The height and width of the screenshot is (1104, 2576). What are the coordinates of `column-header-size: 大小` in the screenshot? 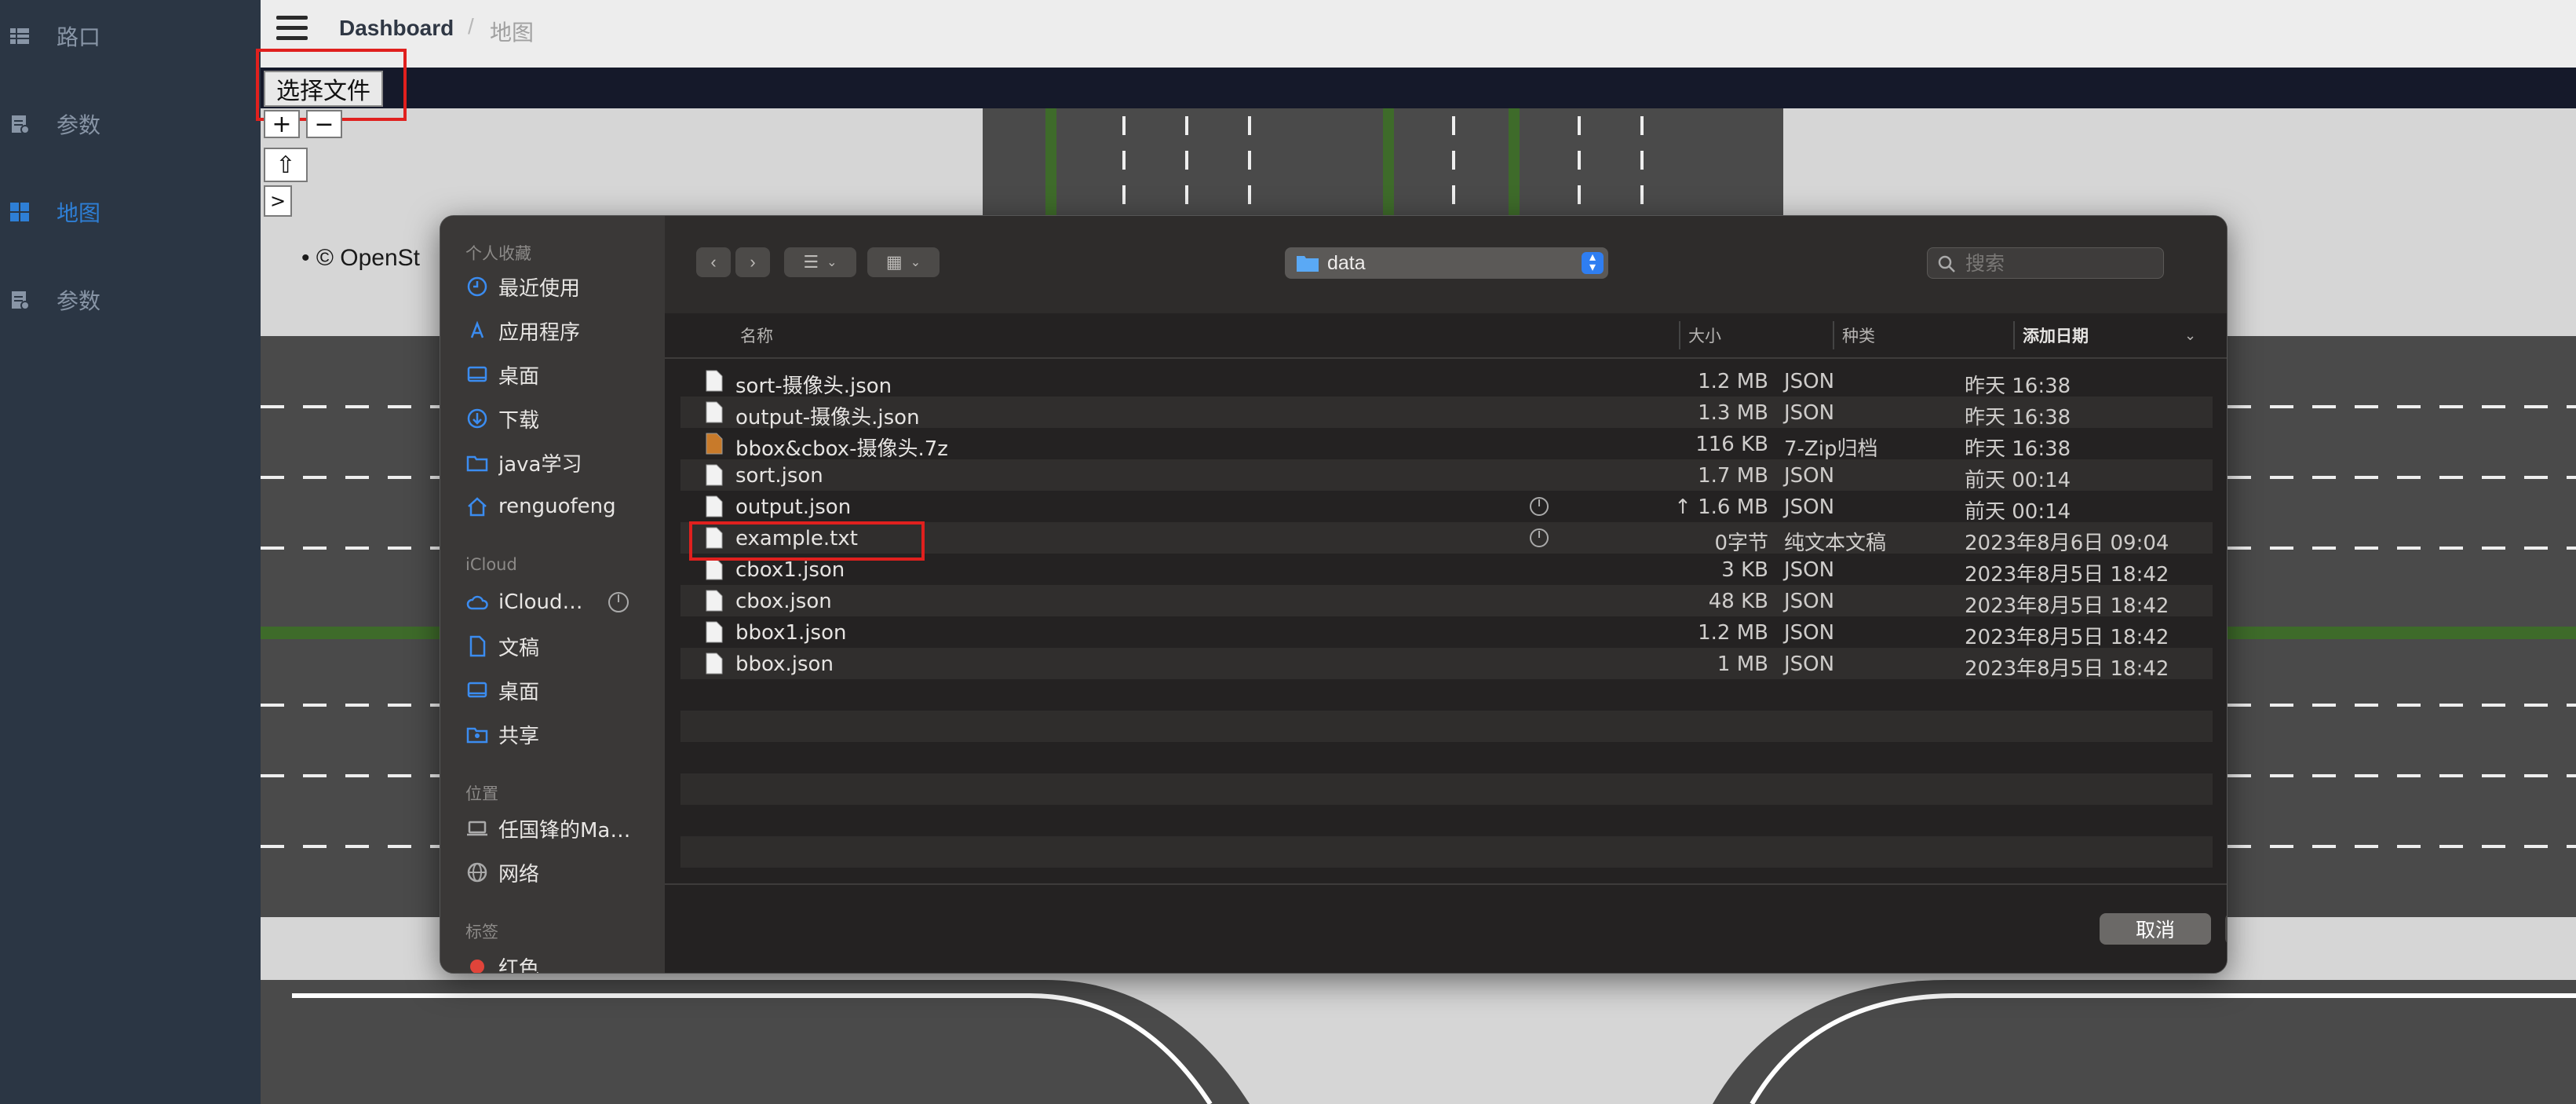 It's located at (1704, 335).